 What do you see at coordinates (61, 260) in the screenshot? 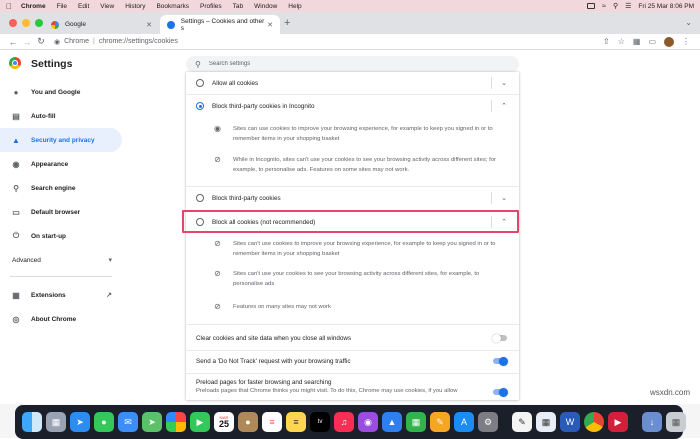
I see `sidebar-advanced-toggle: Advanced ▾` at bounding box center [61, 260].